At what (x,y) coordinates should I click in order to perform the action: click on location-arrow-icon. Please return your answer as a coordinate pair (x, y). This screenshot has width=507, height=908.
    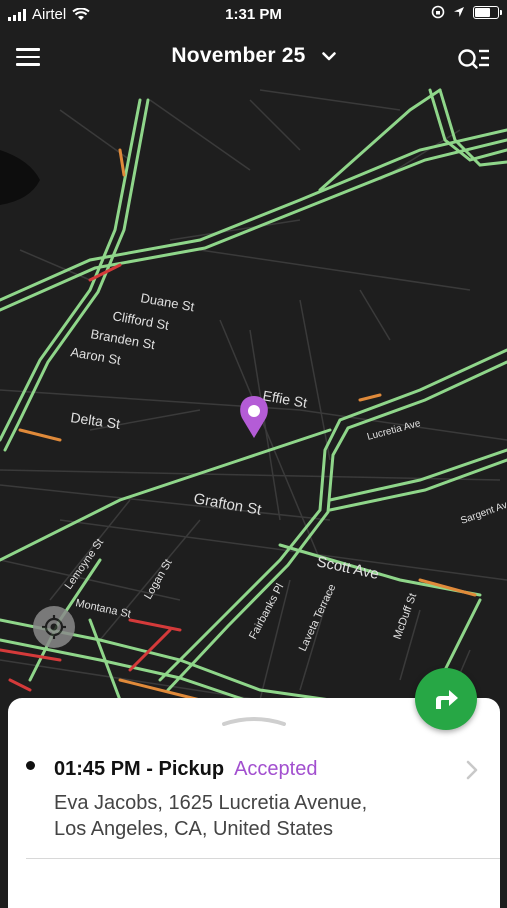
    Looking at the image, I should click on (459, 12).